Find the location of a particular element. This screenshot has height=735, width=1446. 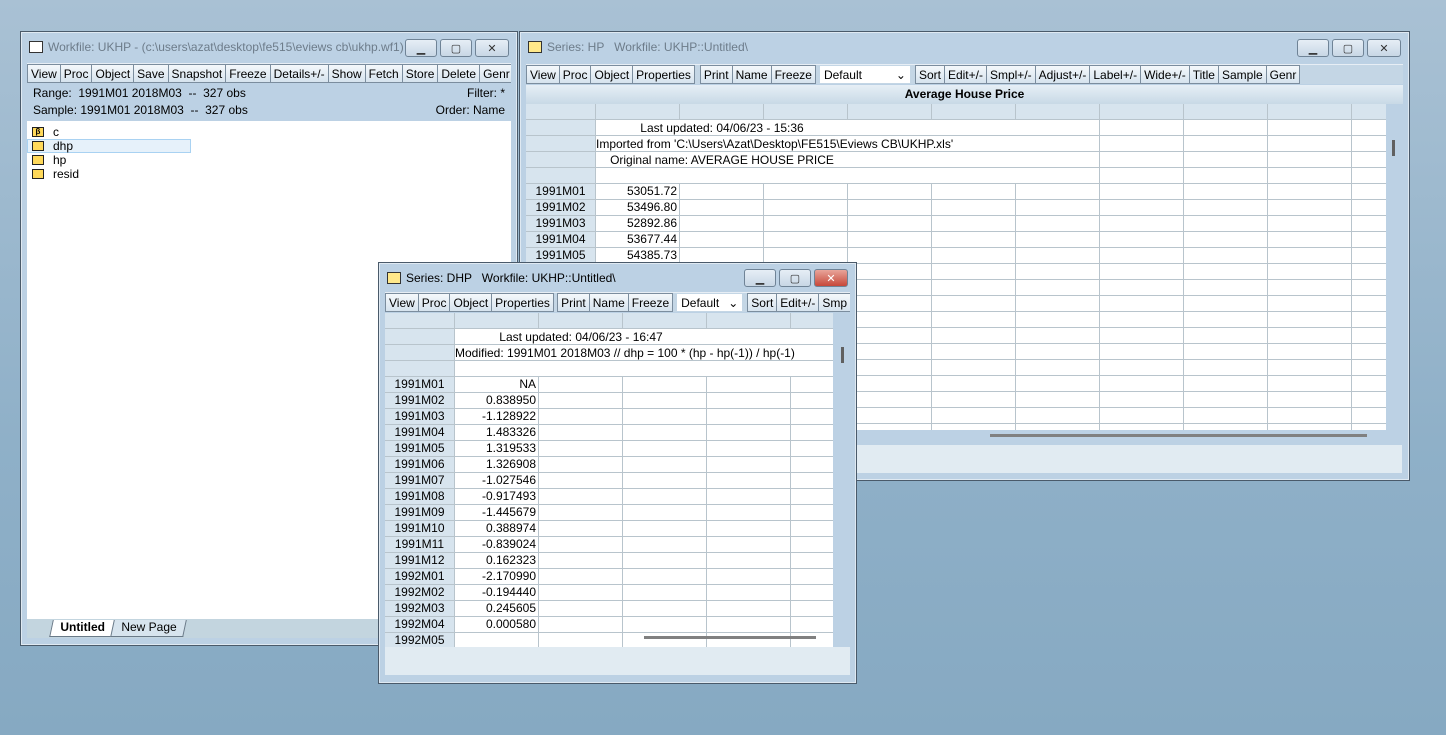

row-value: -0.839024 is located at coordinates (497, 545).